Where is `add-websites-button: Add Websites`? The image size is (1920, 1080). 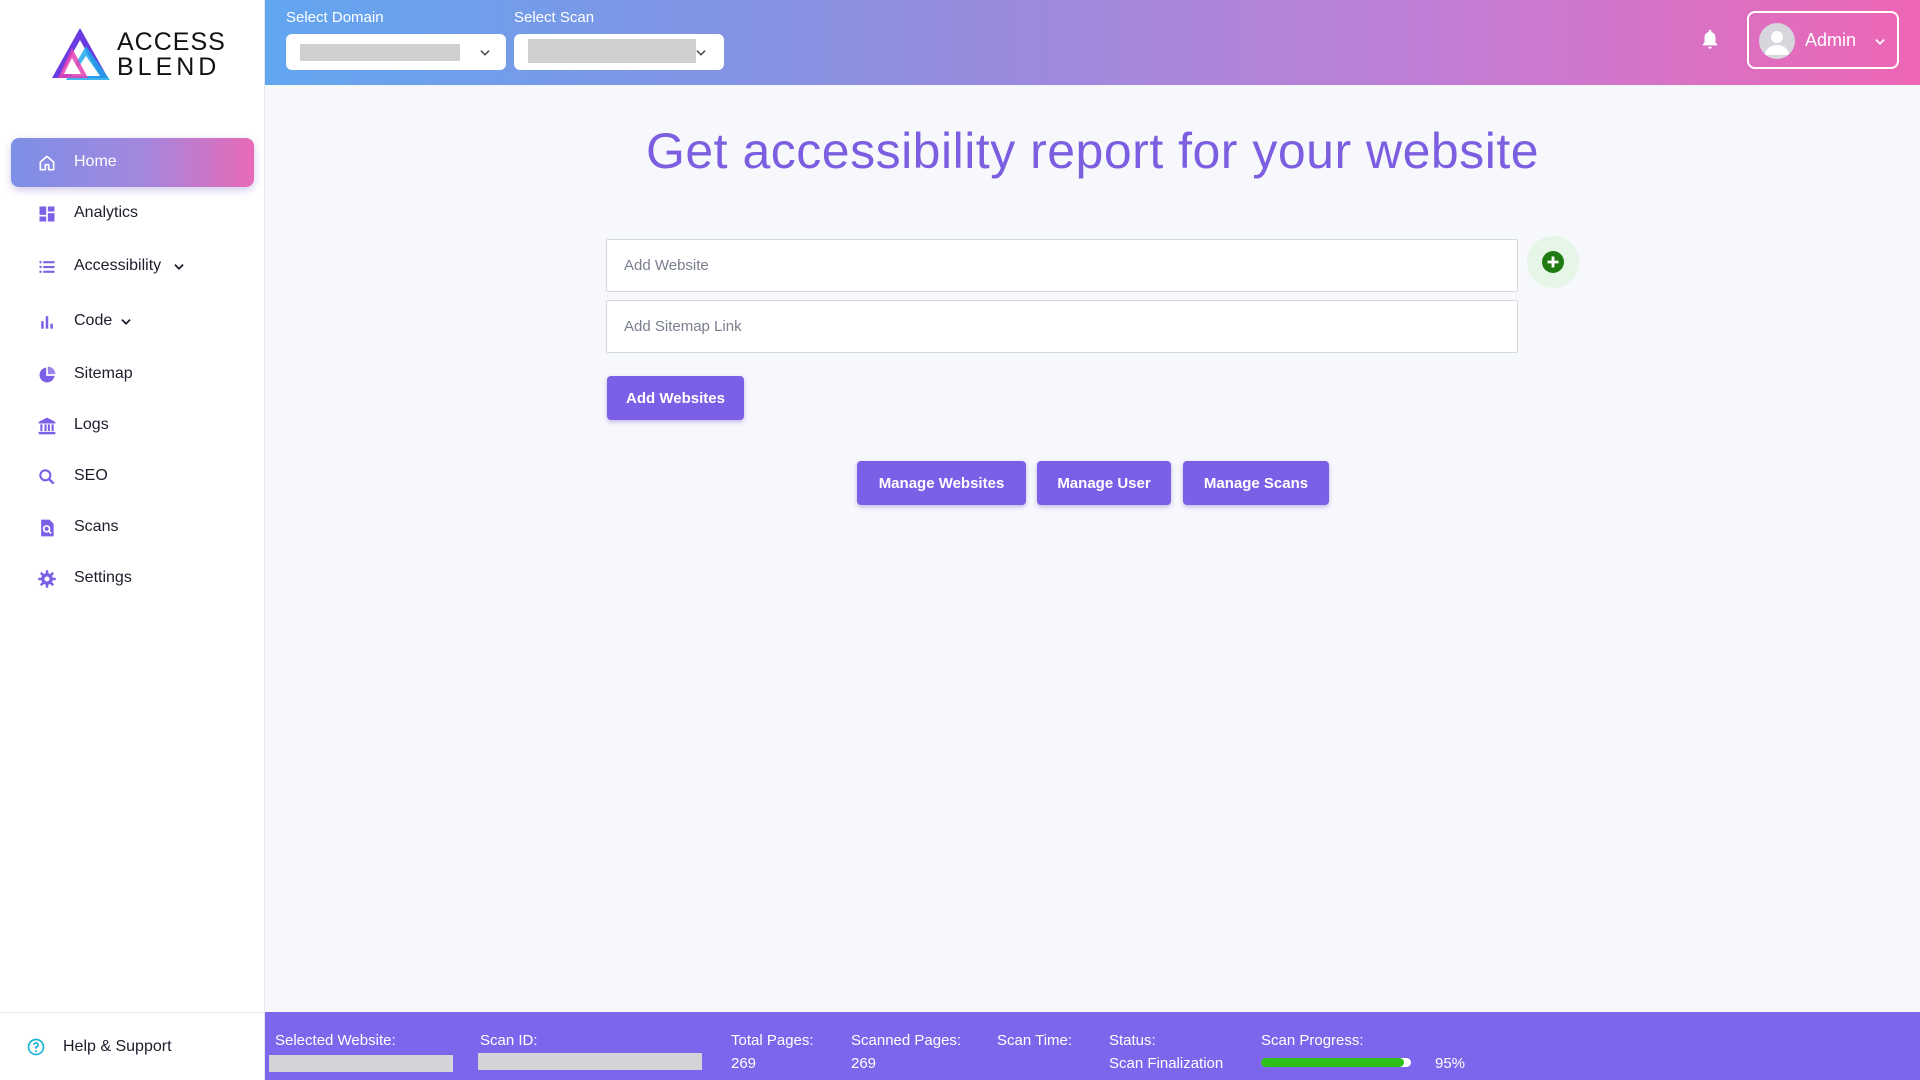 add-websites-button: Add Websites is located at coordinates (675, 398).